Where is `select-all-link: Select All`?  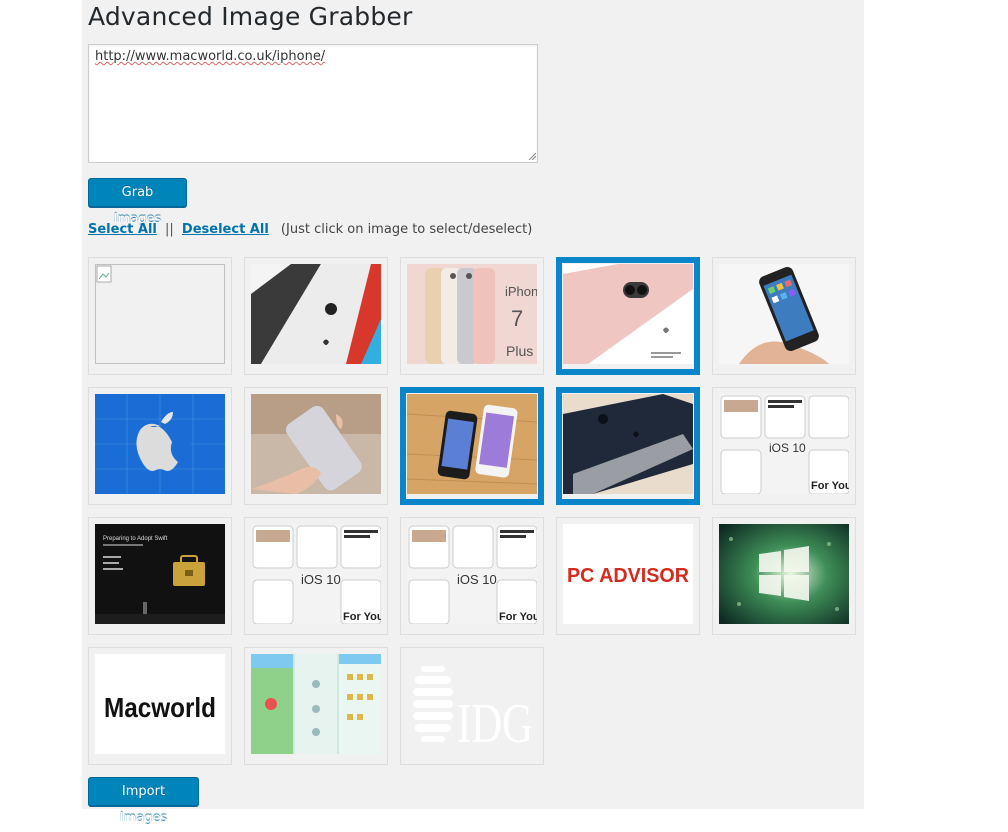 select-all-link: Select All is located at coordinates (122, 229).